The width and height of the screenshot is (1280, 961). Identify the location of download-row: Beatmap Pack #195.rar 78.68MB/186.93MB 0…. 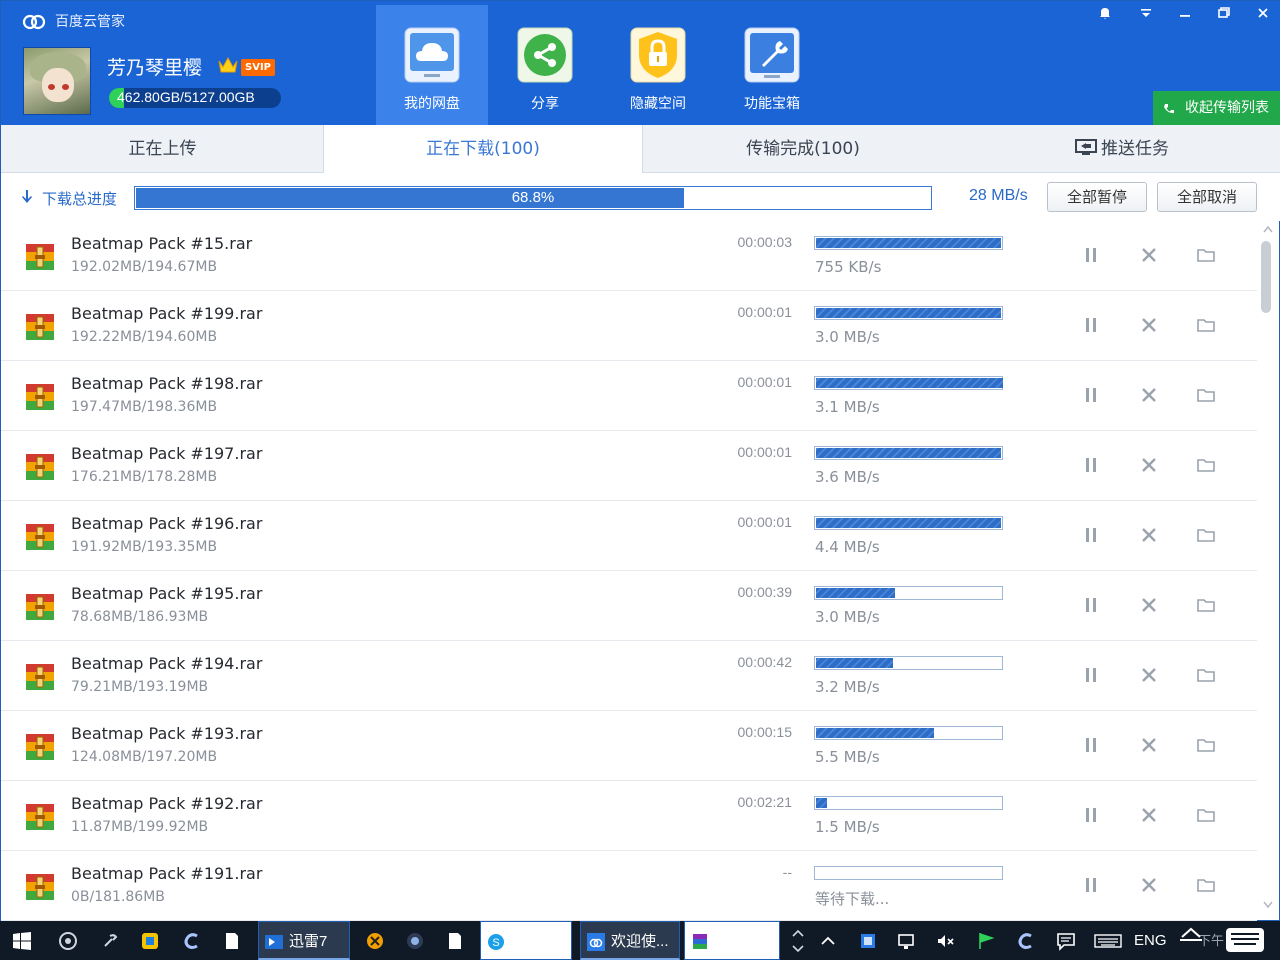
(629, 606).